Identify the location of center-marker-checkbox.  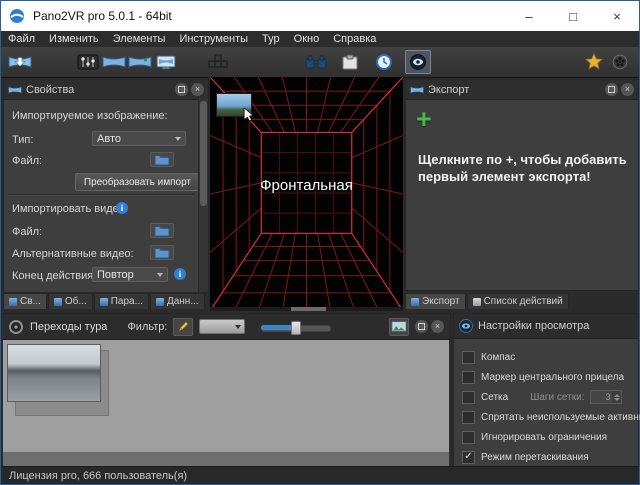
(468, 377).